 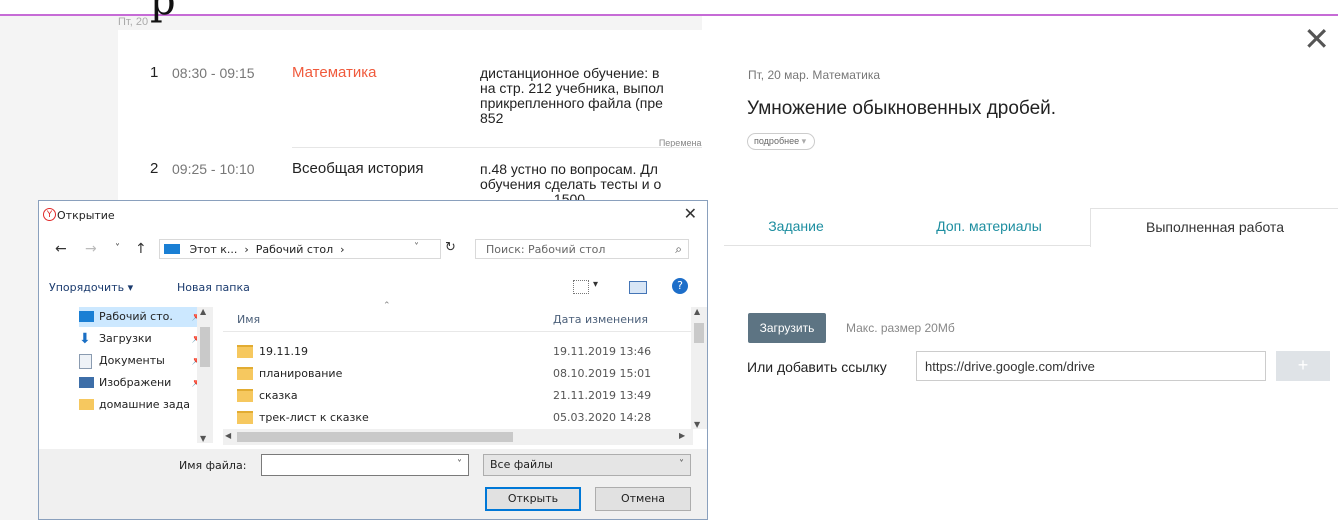 I want to click on list-scrollbar: ▲ ▼, so click(x=699, y=368).